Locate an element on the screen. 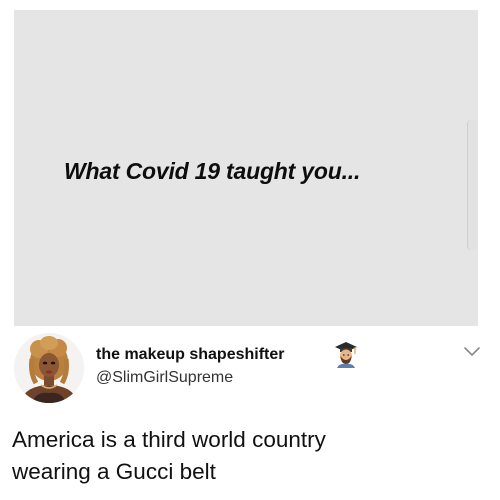 The image size is (500, 500). avatar-image is located at coordinates (49, 368).